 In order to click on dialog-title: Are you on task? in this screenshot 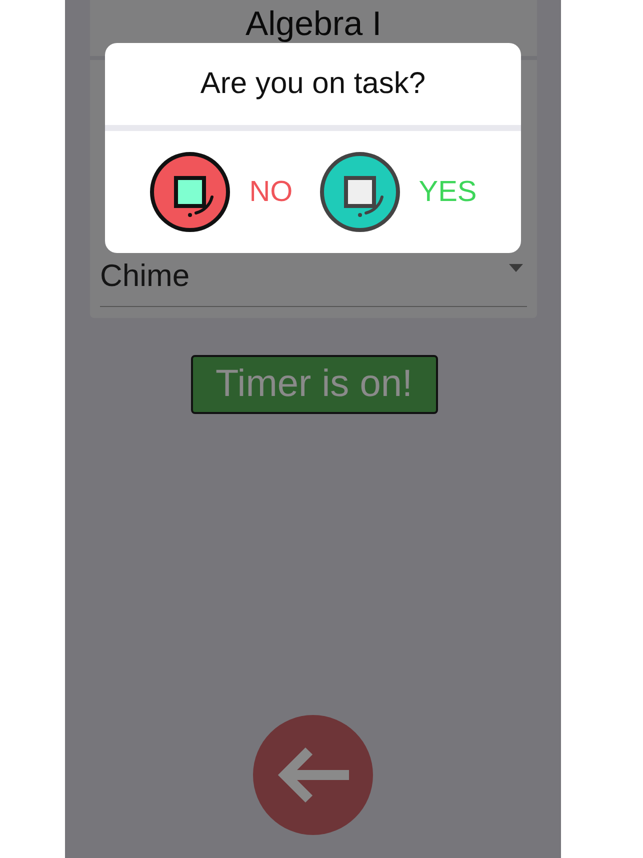, I will do `click(313, 84)`.